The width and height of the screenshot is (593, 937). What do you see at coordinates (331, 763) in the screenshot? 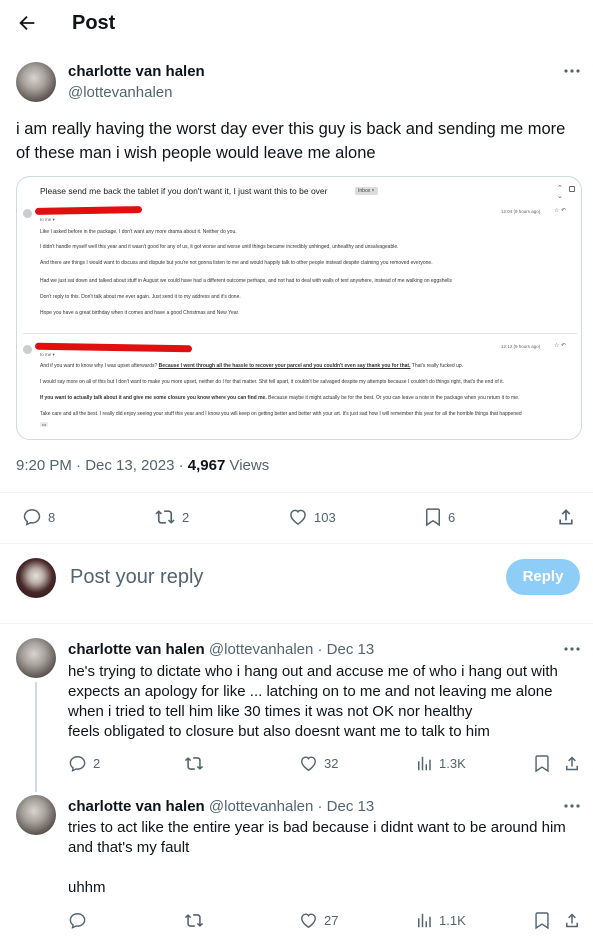
I see `like-count: 32` at bounding box center [331, 763].